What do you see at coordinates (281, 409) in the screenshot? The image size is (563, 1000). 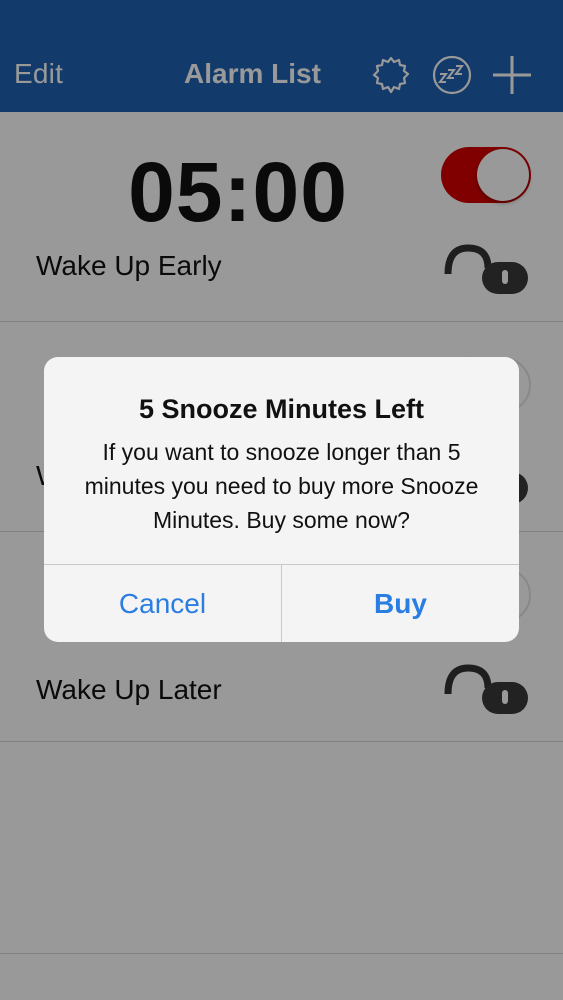 I see `alert-title: 5 Snooze Minutes Left` at bounding box center [281, 409].